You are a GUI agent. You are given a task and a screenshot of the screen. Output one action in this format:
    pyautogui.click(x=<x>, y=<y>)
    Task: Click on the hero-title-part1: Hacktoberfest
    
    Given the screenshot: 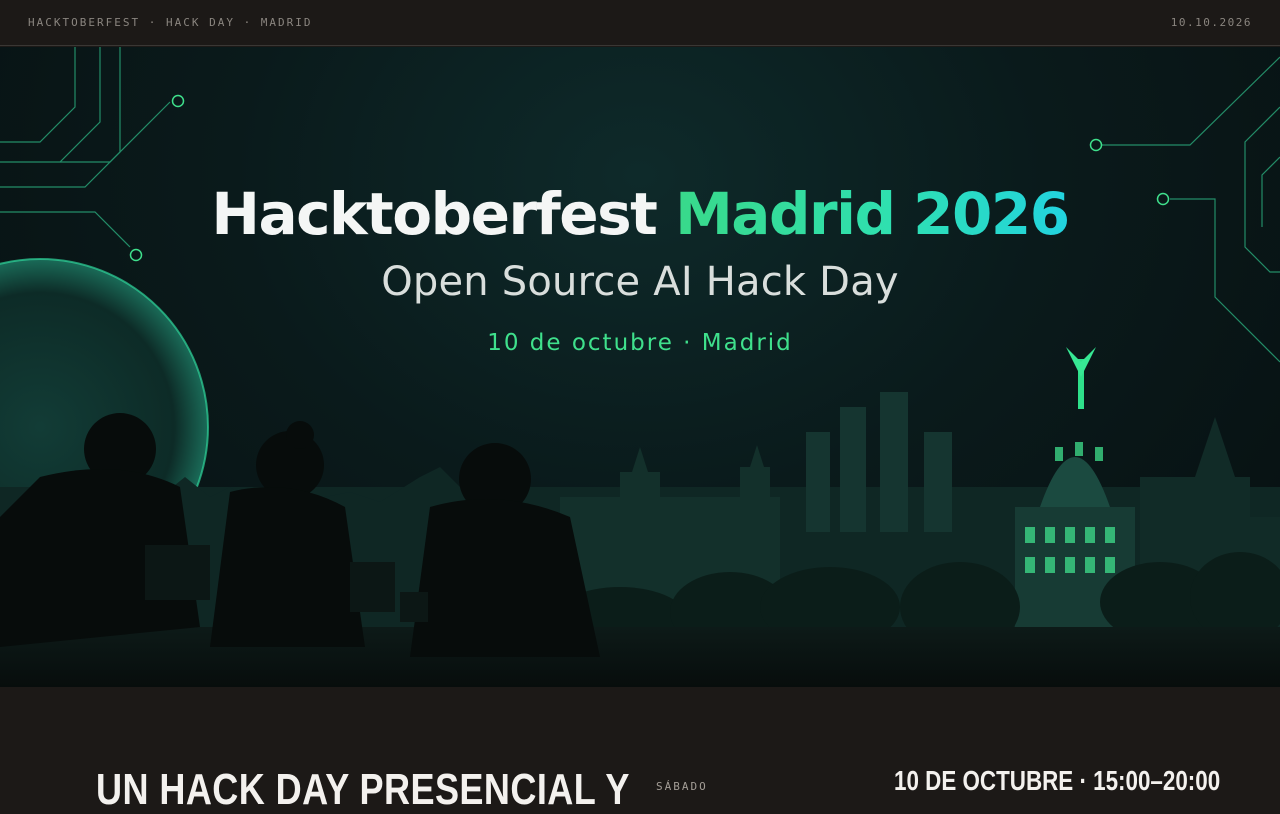 What is the action you would take?
    pyautogui.click(x=434, y=214)
    